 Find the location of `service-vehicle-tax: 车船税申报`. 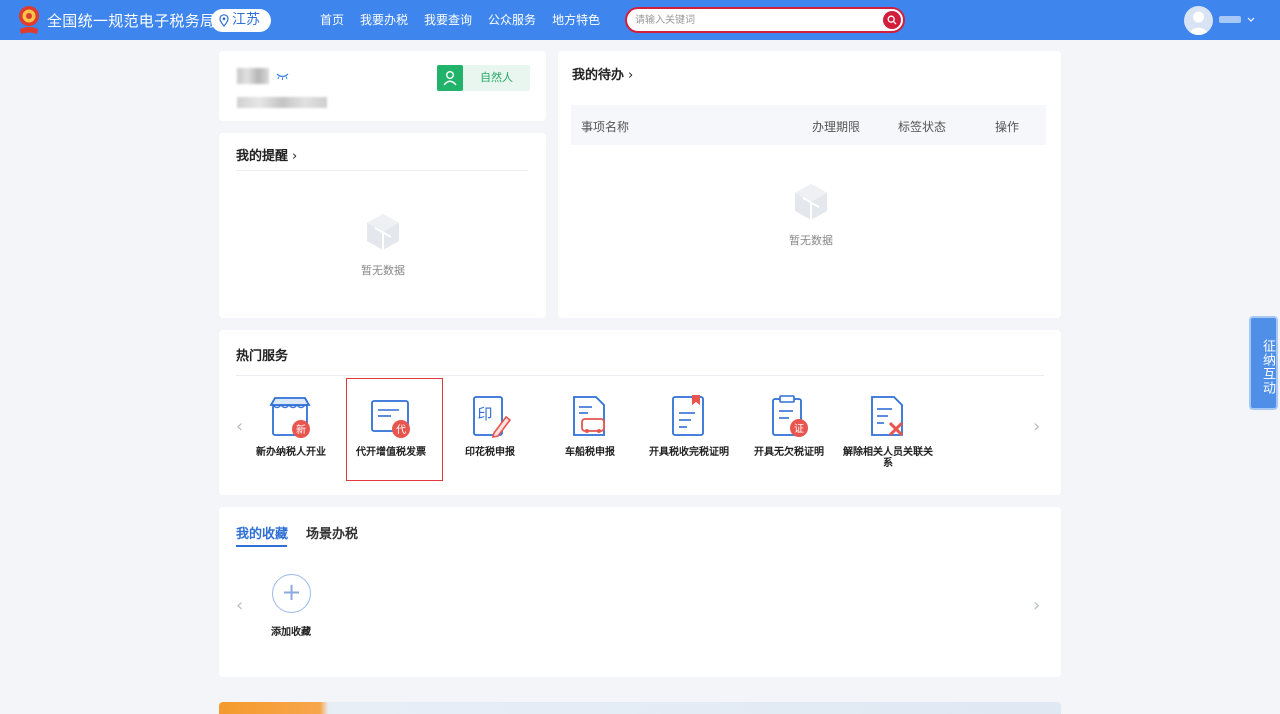

service-vehicle-tax: 车船税申报 is located at coordinates (590, 426).